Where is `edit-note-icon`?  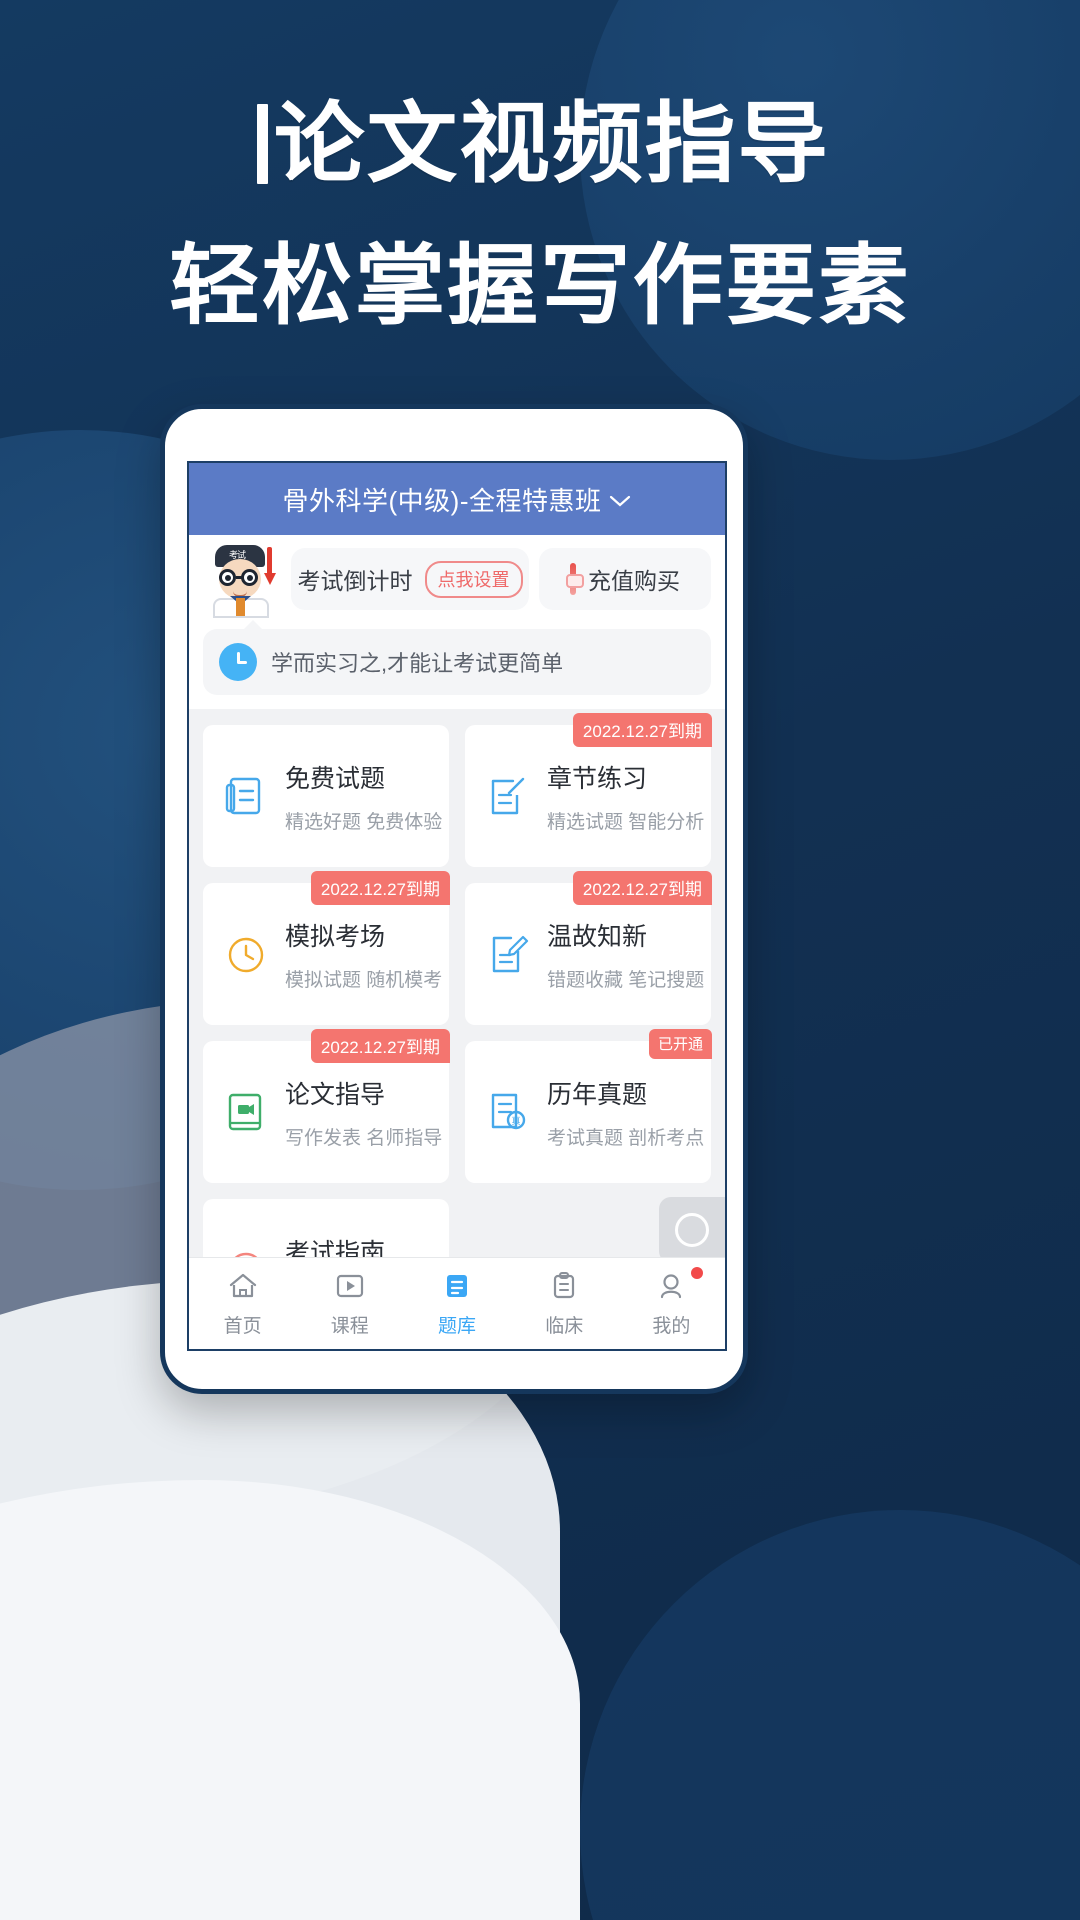 edit-note-icon is located at coordinates (508, 796).